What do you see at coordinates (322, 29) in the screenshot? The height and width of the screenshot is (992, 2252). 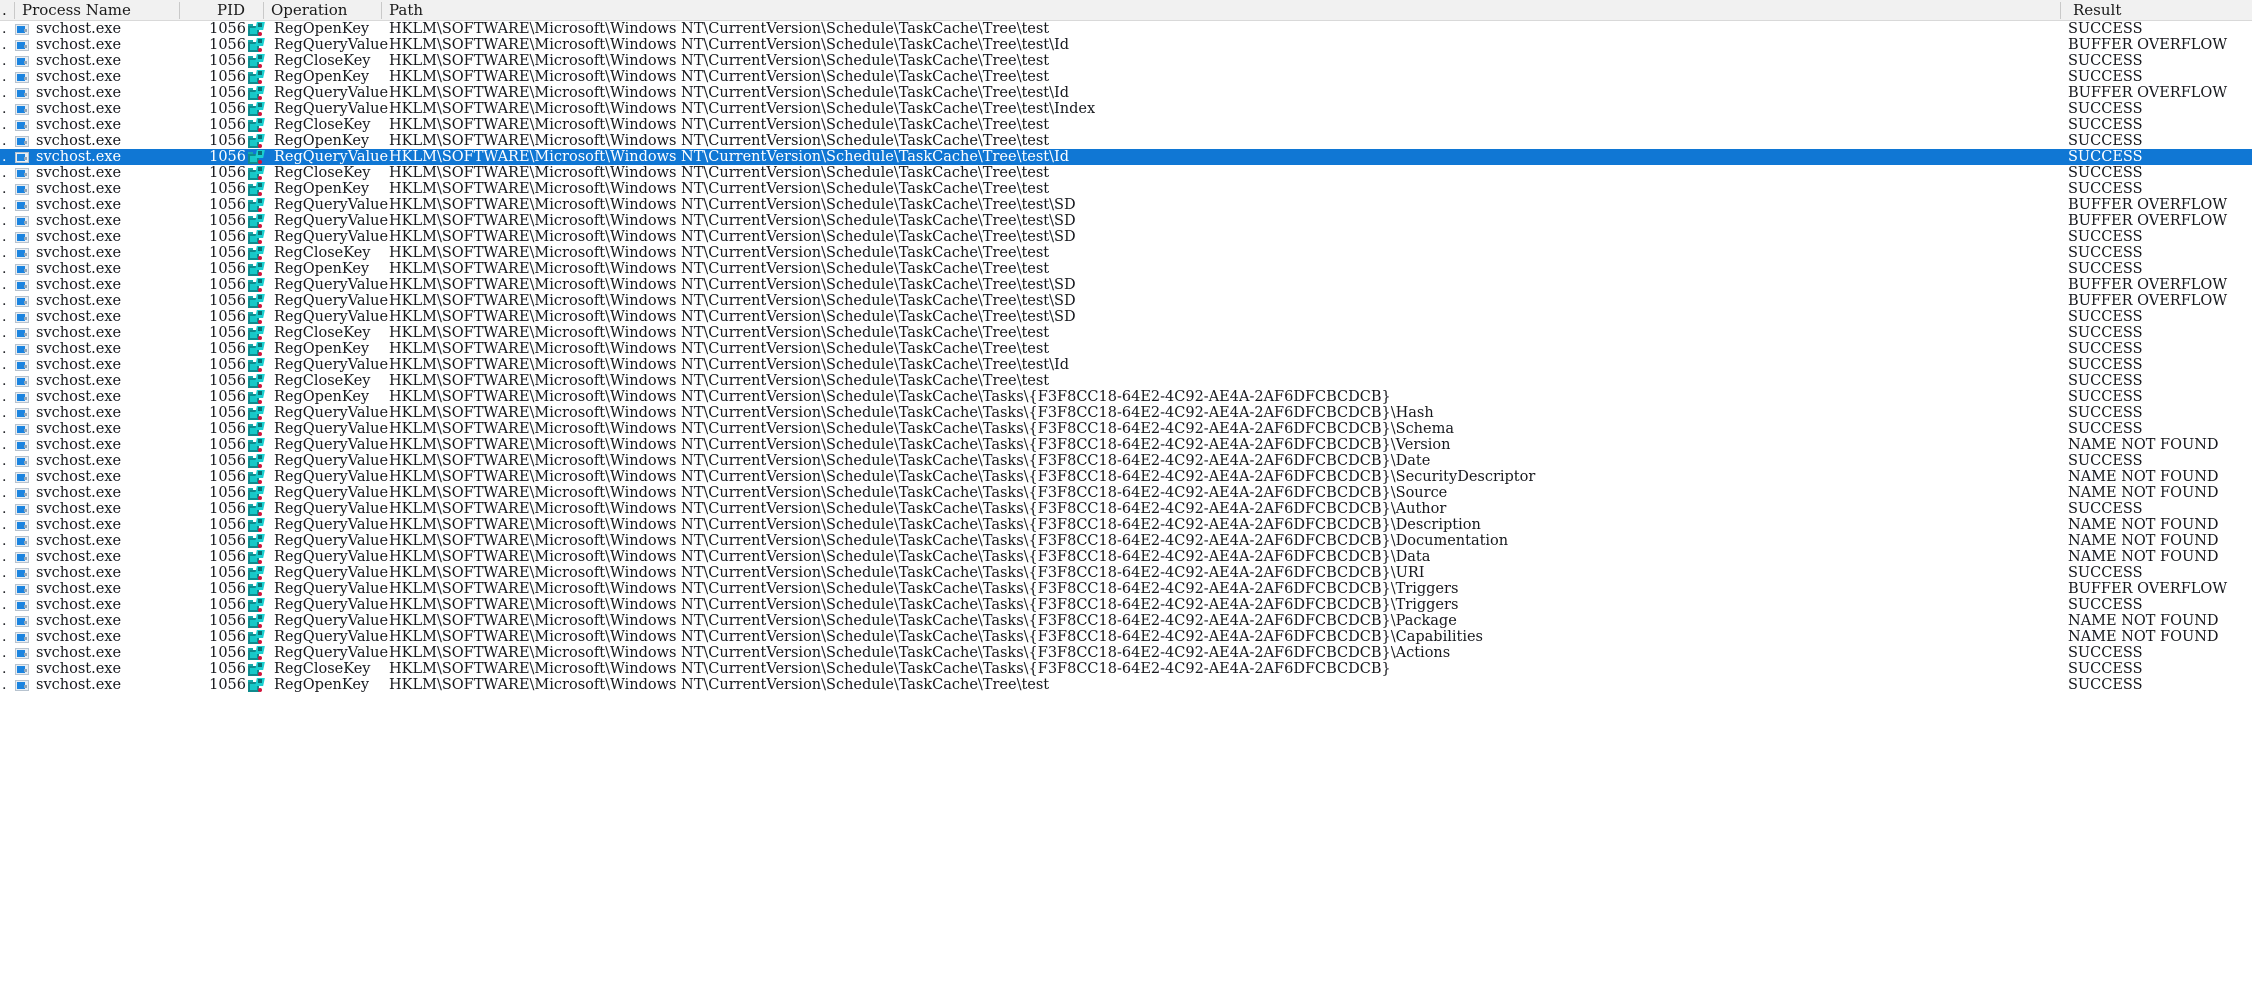 I see `cell-operation: RegOpenKey` at bounding box center [322, 29].